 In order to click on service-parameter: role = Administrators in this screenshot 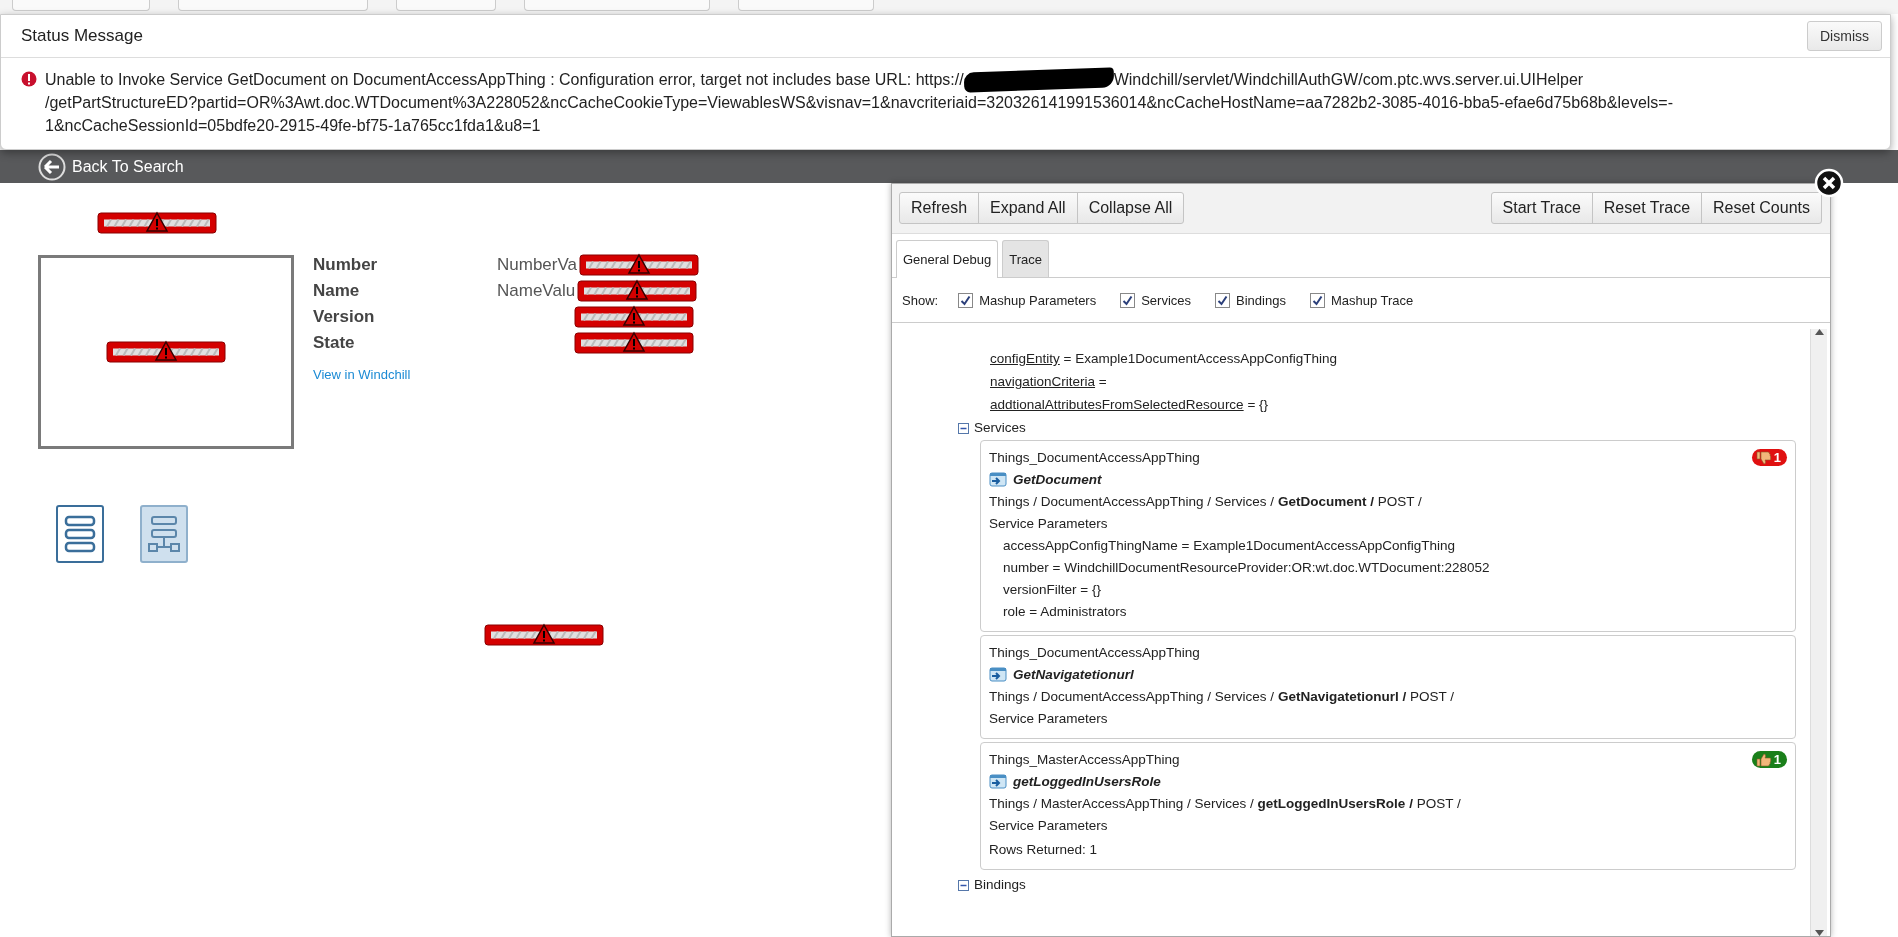, I will do `click(1065, 612)`.